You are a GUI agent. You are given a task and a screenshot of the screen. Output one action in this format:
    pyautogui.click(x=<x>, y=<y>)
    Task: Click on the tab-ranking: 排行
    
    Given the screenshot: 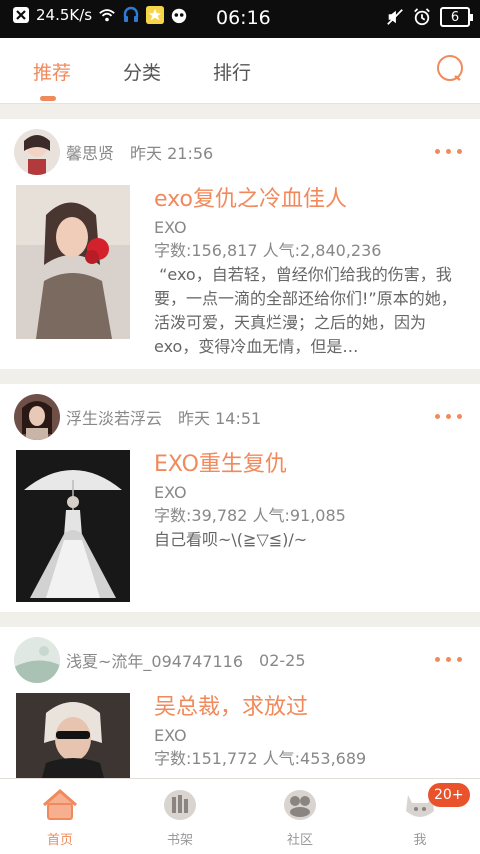 What is the action you would take?
    pyautogui.click(x=232, y=71)
    